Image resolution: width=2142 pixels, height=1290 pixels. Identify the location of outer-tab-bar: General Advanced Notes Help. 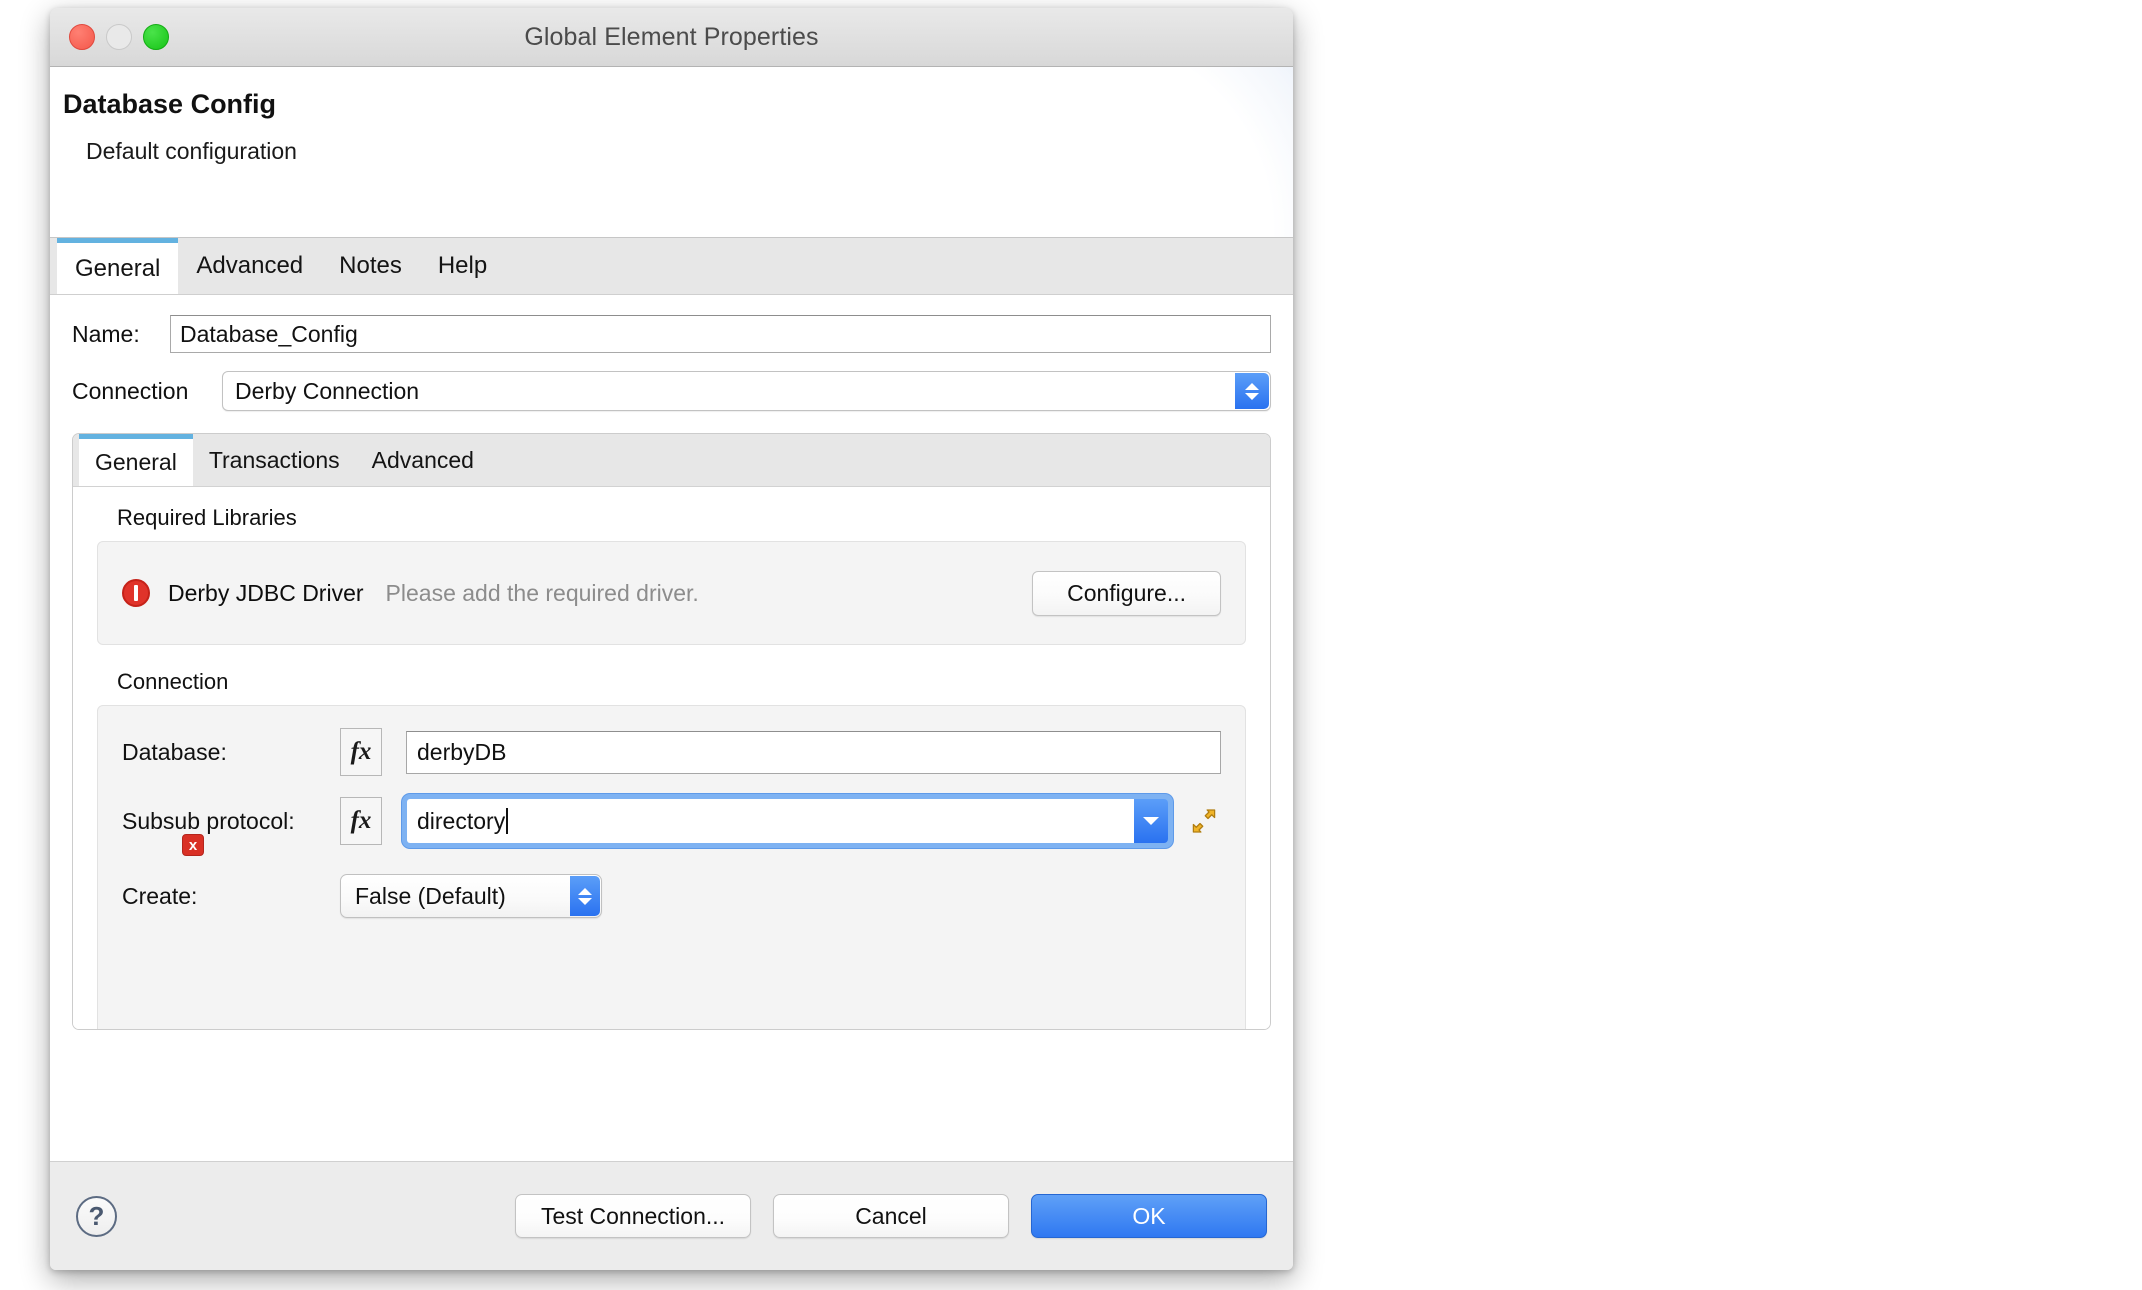
(671, 266).